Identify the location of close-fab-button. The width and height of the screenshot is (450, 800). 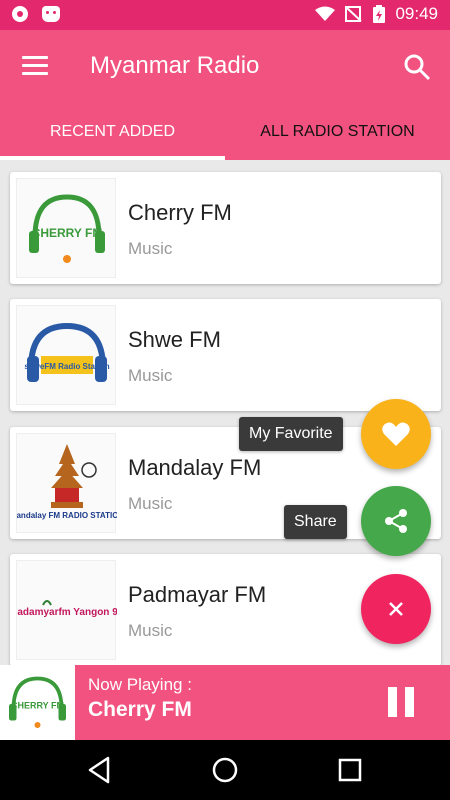
(396, 609).